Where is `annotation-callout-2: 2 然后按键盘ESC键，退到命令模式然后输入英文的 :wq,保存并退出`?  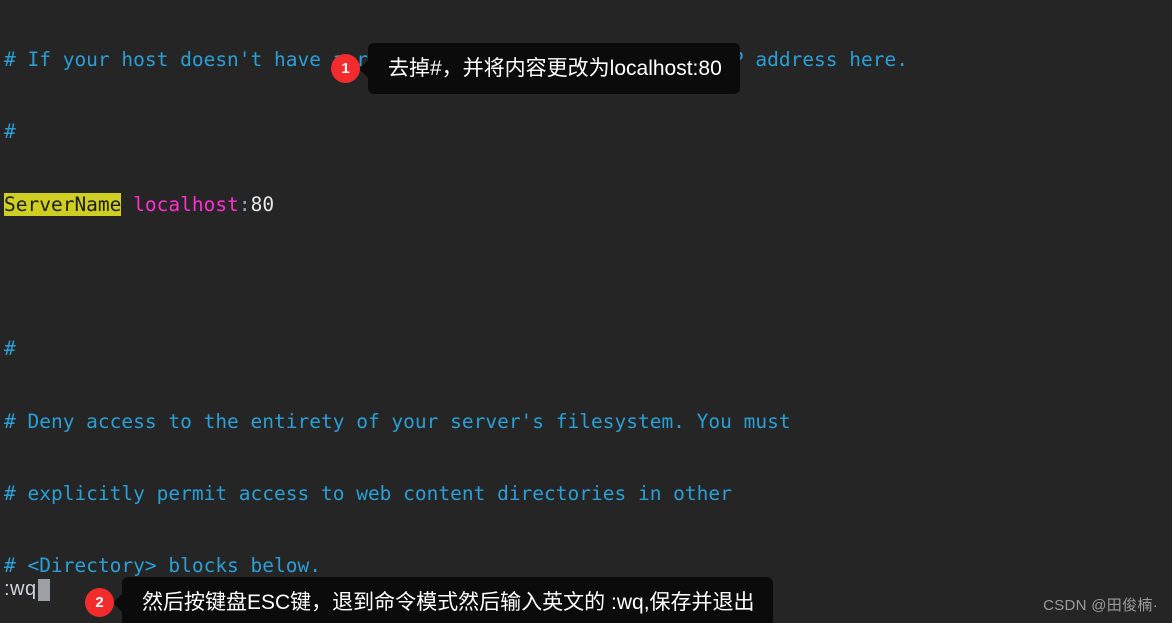
annotation-callout-2: 2 然后按键盘ESC键，退到命令模式然后输入英文的 :wq,保存并退出 is located at coordinates (429, 600).